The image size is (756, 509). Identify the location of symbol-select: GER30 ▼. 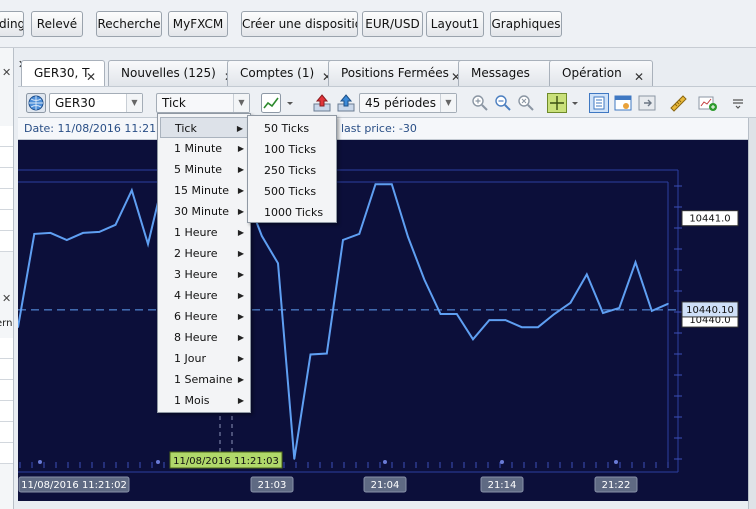
(96, 103).